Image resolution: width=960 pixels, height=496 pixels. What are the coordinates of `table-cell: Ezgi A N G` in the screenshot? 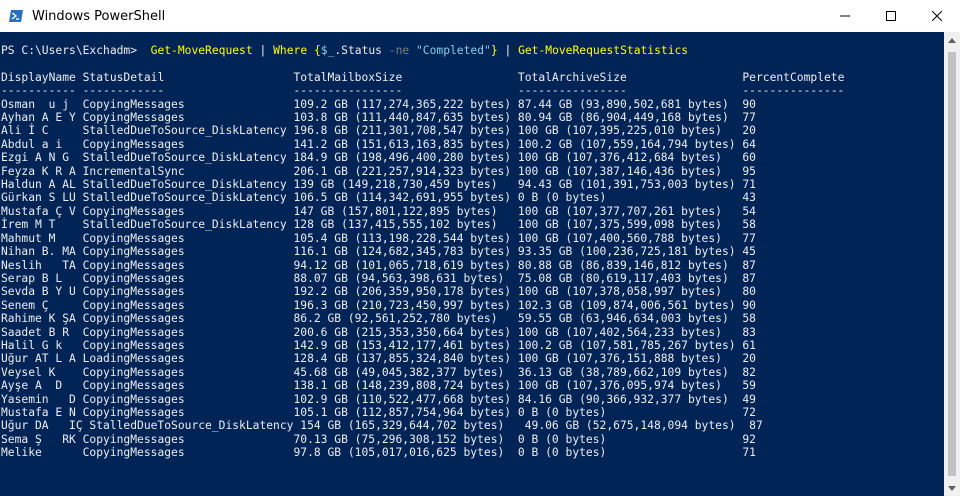 It's located at (42, 158).